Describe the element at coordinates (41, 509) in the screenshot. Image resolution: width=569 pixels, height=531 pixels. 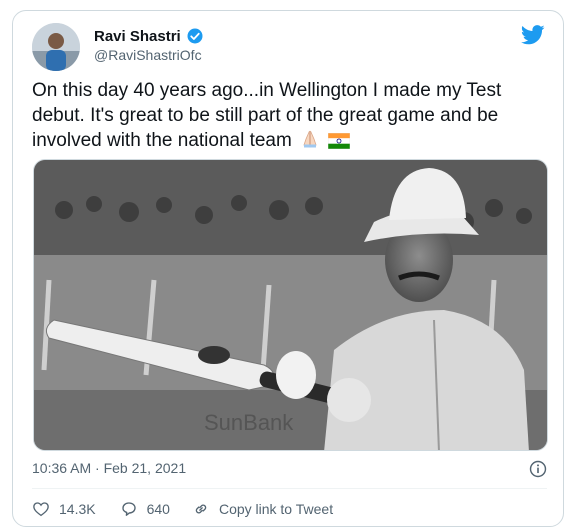
I see `heart-icon` at that location.